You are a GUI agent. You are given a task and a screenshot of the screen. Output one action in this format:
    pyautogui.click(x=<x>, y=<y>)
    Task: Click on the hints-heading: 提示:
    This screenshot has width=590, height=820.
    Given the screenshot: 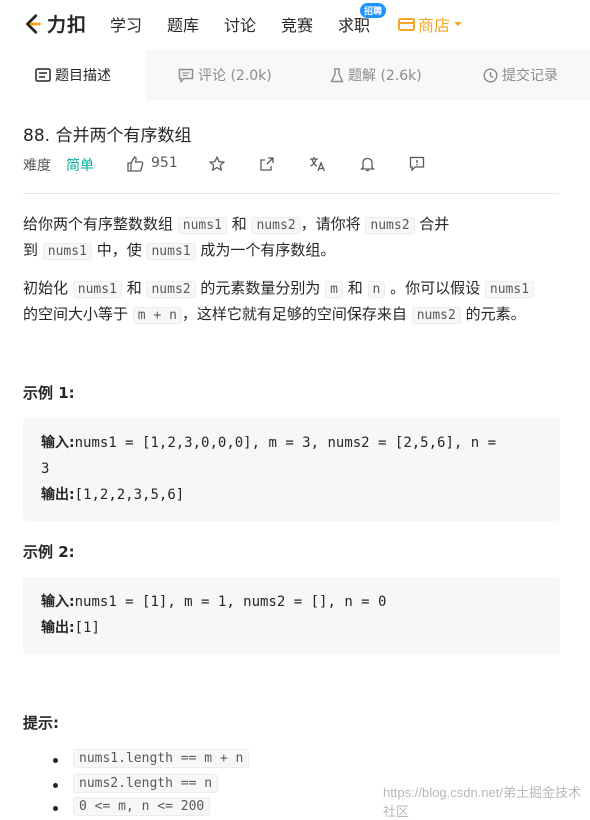 What is the action you would take?
    pyautogui.click(x=41, y=723)
    